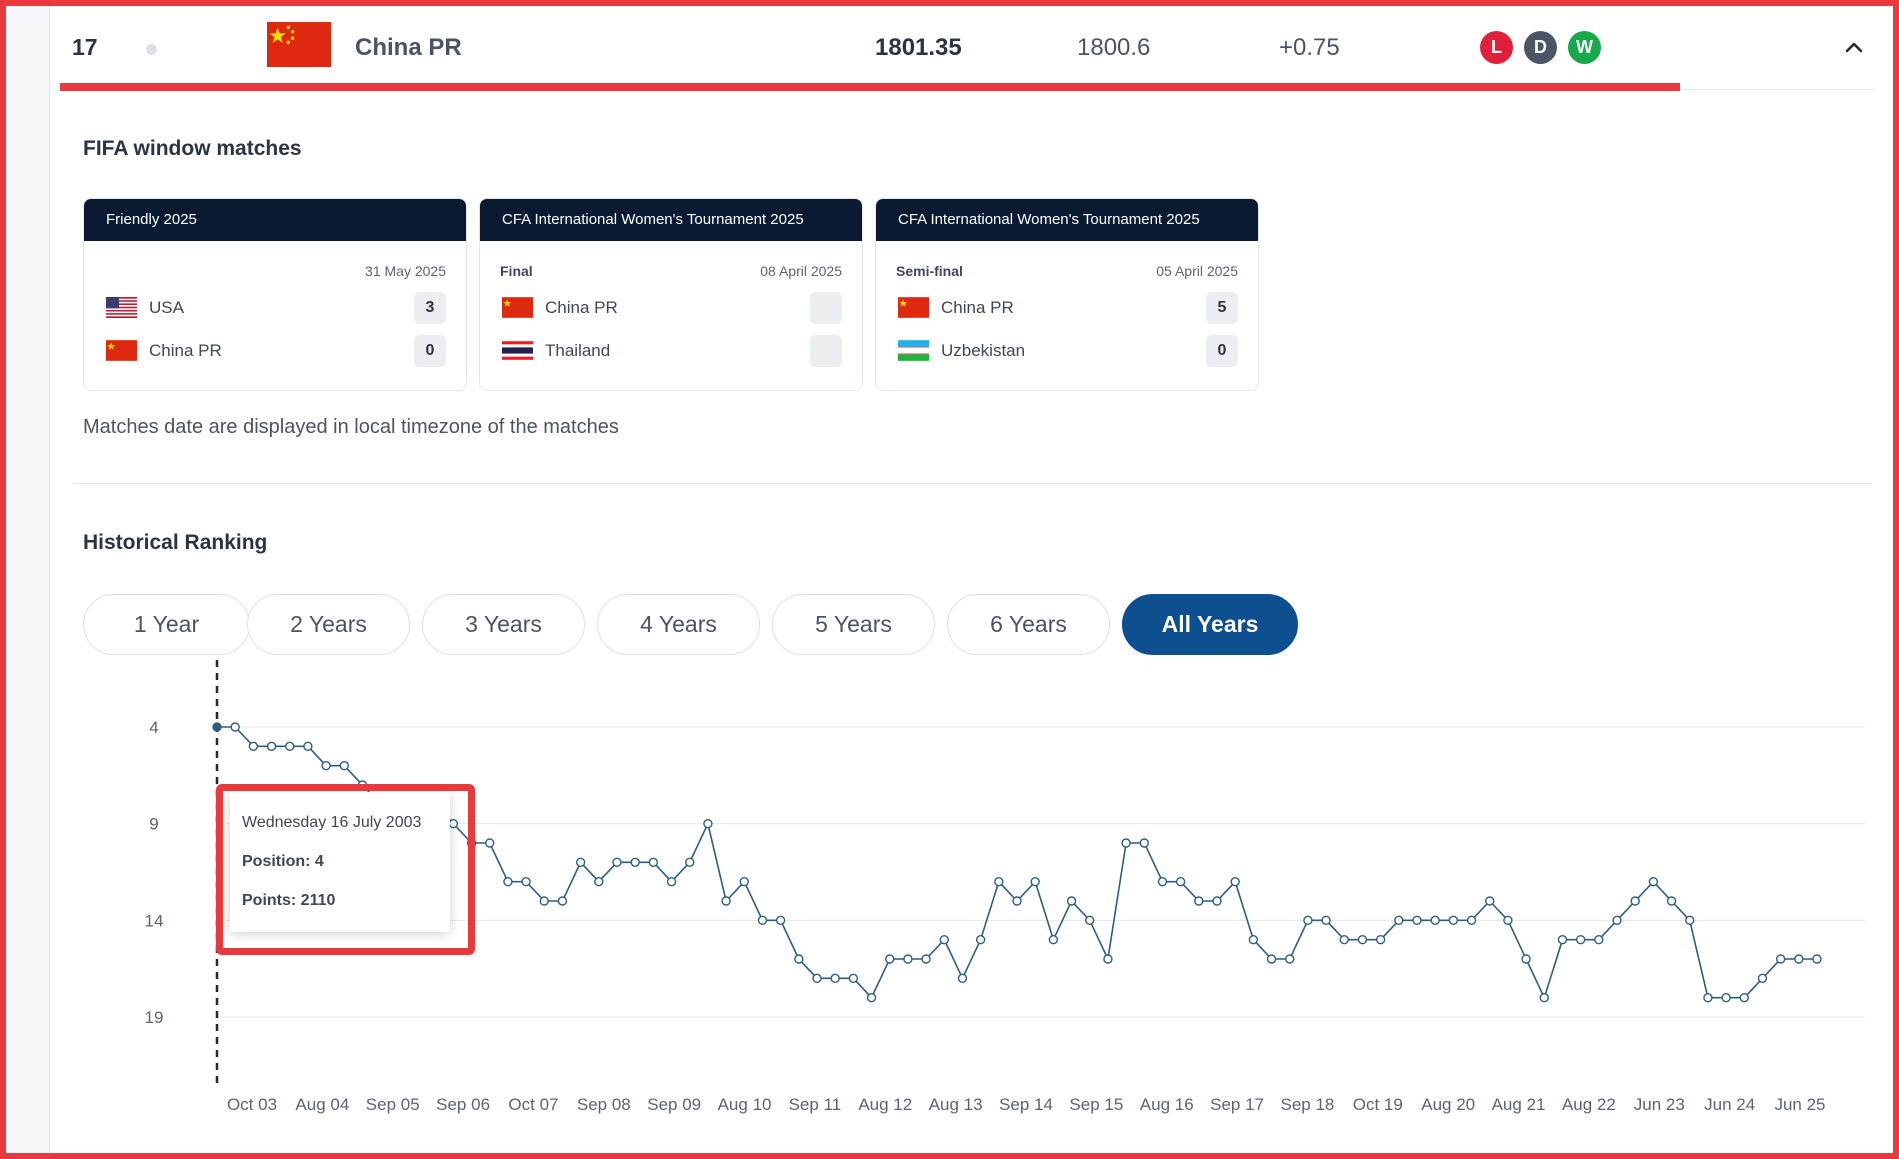 The height and width of the screenshot is (1159, 1899). Describe the element at coordinates (1068, 351) in the screenshot. I see `match-team-row: Uzbekistan 0` at that location.